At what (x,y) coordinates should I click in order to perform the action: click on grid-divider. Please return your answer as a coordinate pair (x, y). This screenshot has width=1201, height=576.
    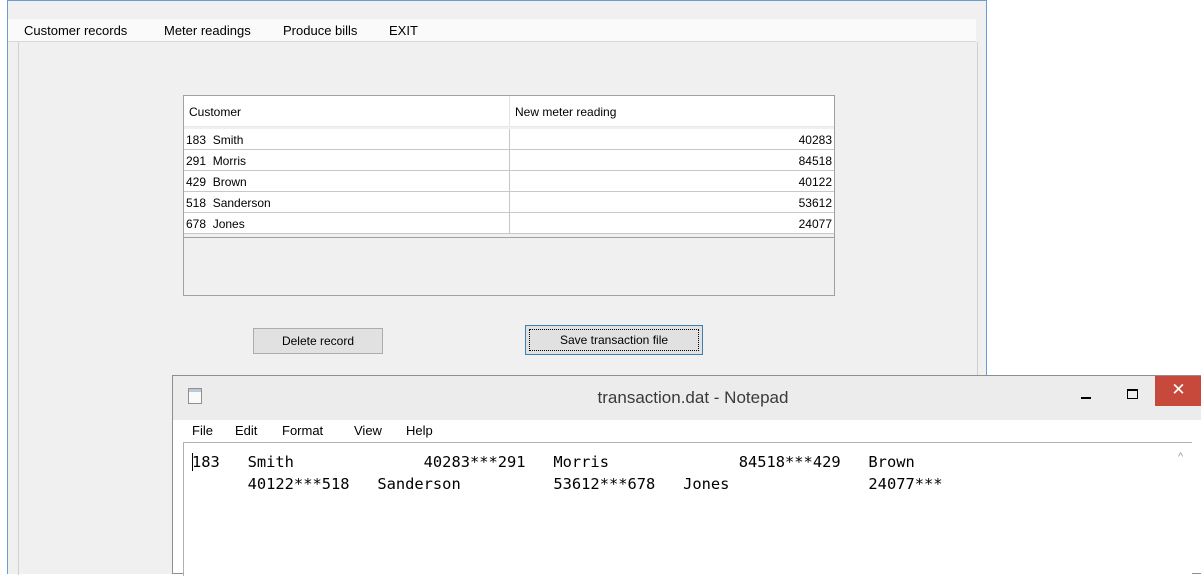
    Looking at the image, I should click on (509, 237).